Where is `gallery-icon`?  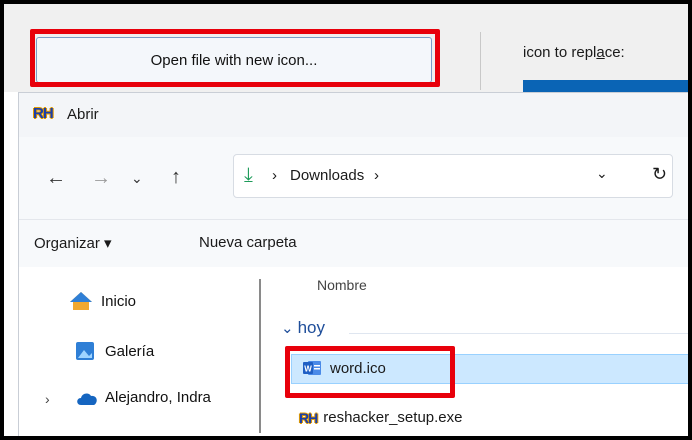 gallery-icon is located at coordinates (85, 351).